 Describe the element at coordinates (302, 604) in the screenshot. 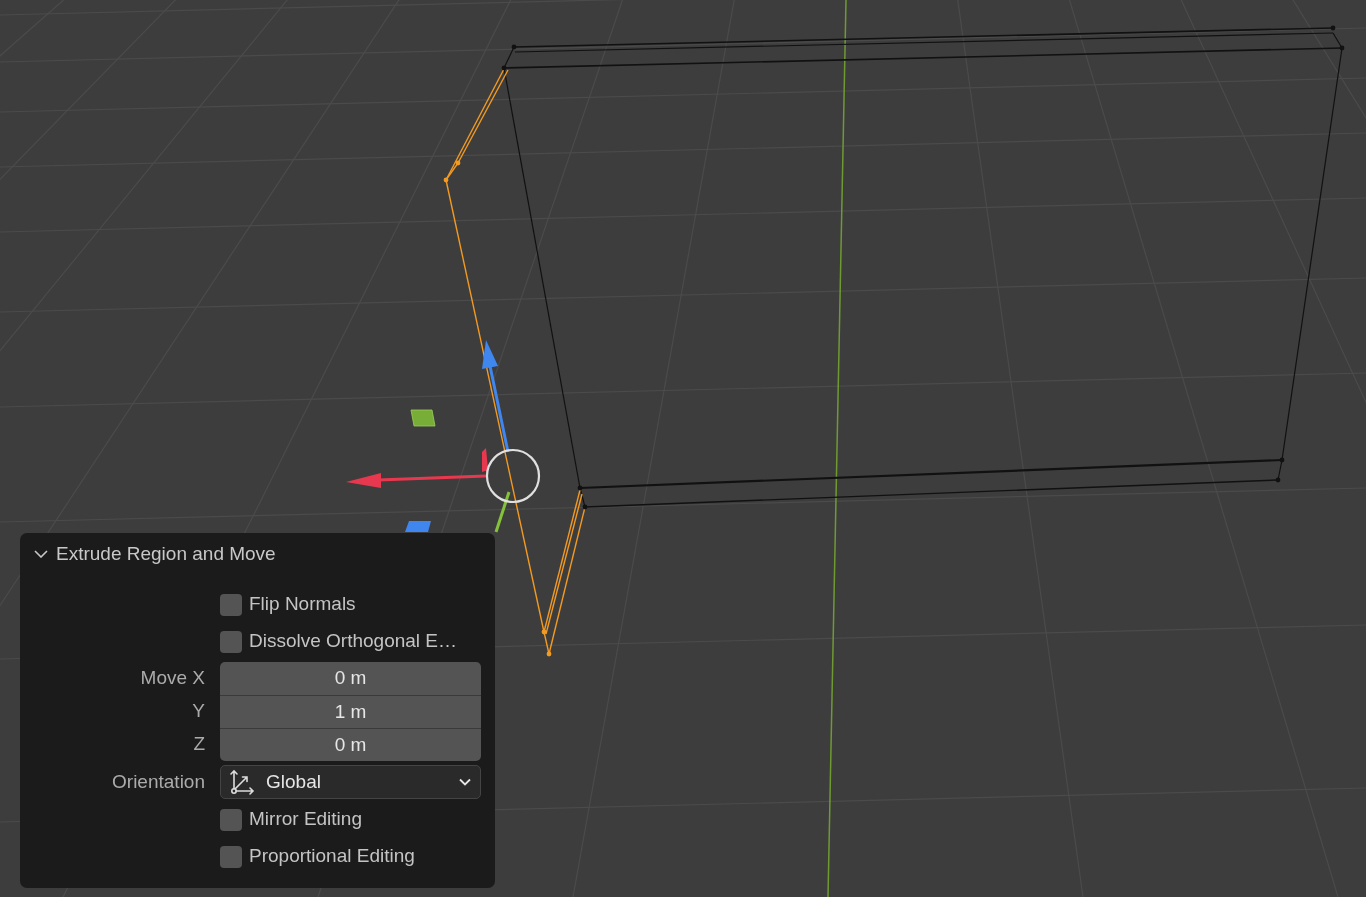

I see `checkbox-label: Flip Normals` at that location.